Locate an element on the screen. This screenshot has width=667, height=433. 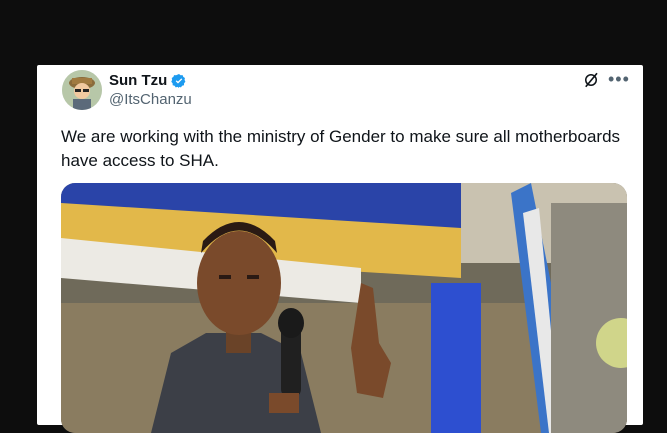
author-handle: @ItsChanzu is located at coordinates (150, 99).